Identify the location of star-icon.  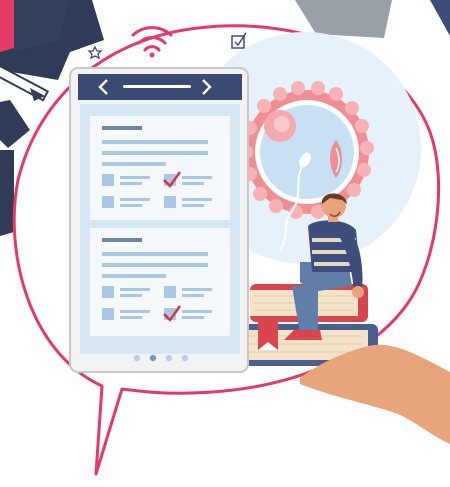
(95, 52).